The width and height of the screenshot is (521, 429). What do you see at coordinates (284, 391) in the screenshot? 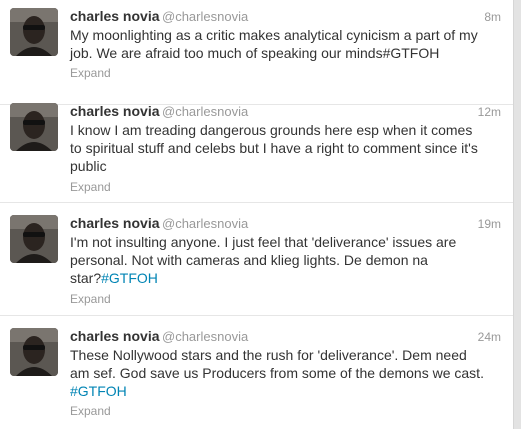
I see `tweet-text-line: #GTFOH` at bounding box center [284, 391].